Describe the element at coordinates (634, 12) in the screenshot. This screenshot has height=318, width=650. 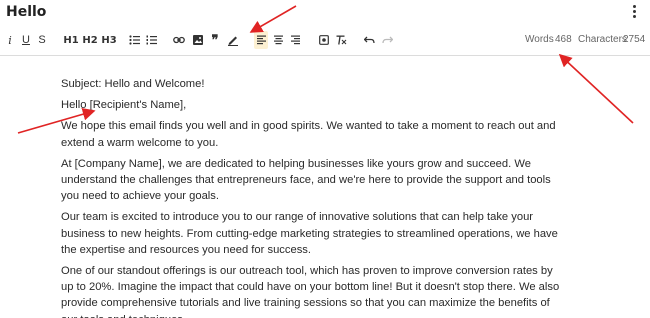
I see `more-vertical-icon` at that location.